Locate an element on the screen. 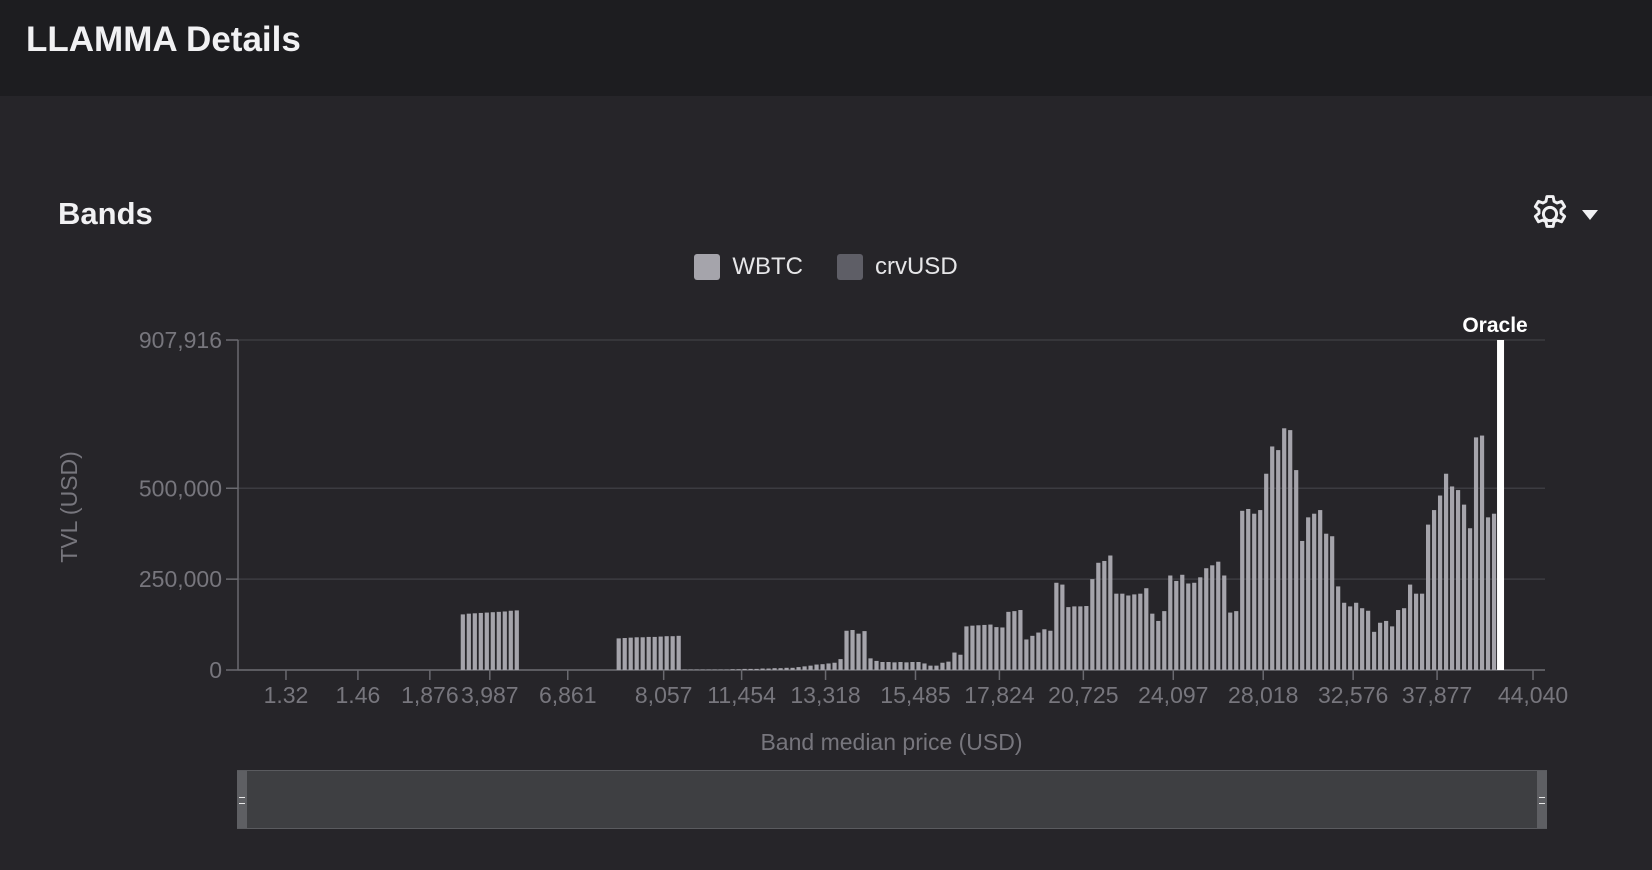 The width and height of the screenshot is (1652, 870). x-tick-label: 11,454 is located at coordinates (741, 695).